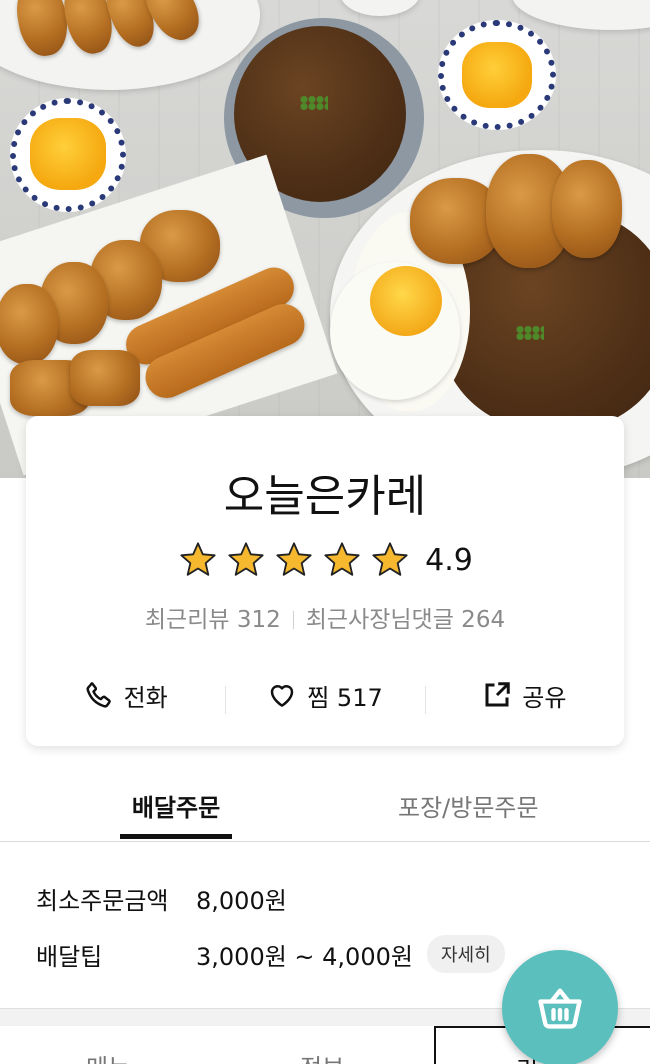  I want to click on tab-pickup-order: 포장/방문주문, so click(468, 805).